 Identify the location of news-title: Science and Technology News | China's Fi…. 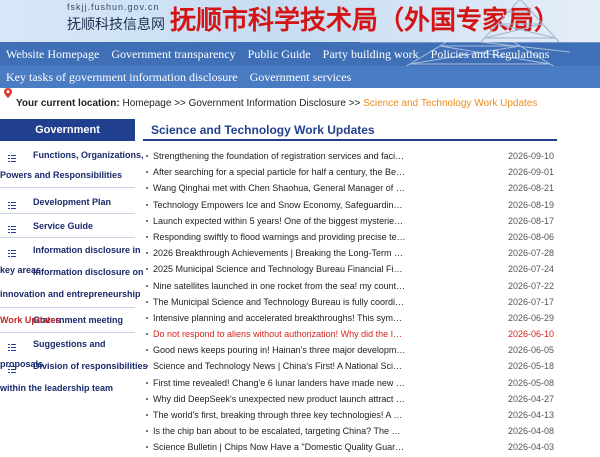
(279, 366).